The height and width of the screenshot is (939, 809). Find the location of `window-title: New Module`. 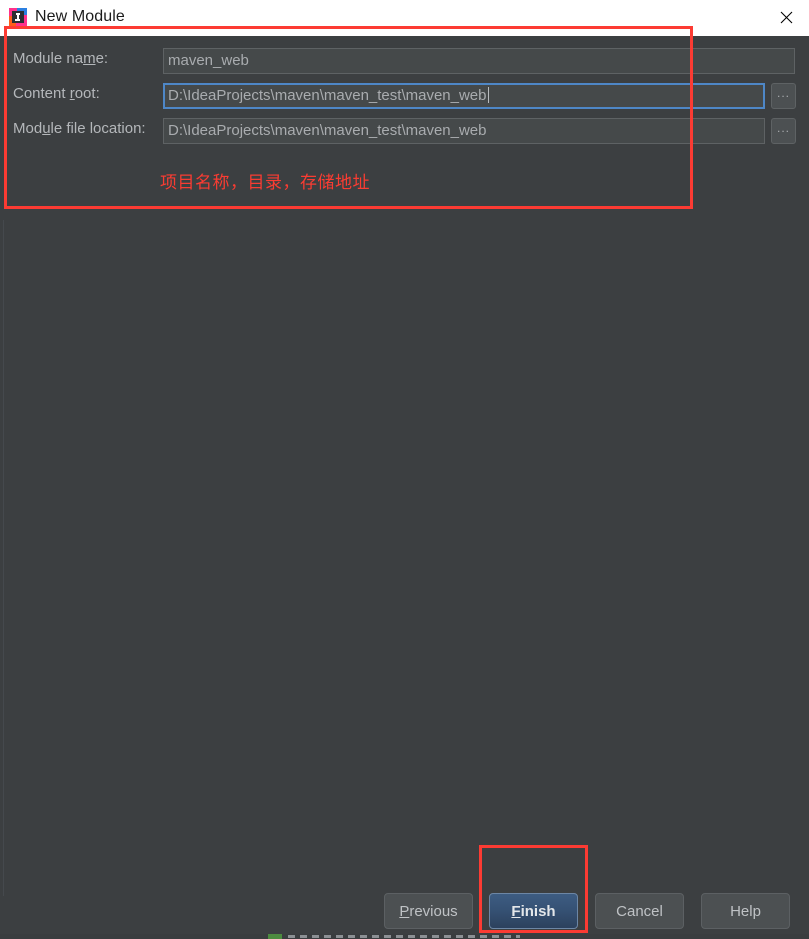

window-title: New Module is located at coordinates (80, 16).